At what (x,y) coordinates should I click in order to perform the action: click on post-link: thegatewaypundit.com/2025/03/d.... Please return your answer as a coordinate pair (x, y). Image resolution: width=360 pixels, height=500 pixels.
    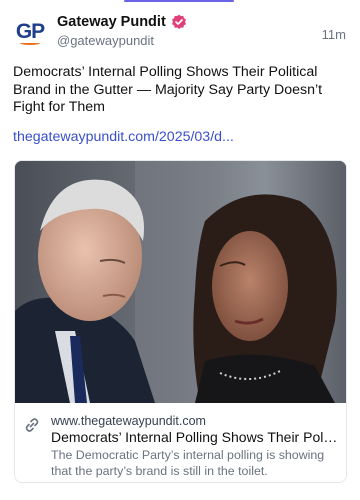
    Looking at the image, I should click on (123, 137).